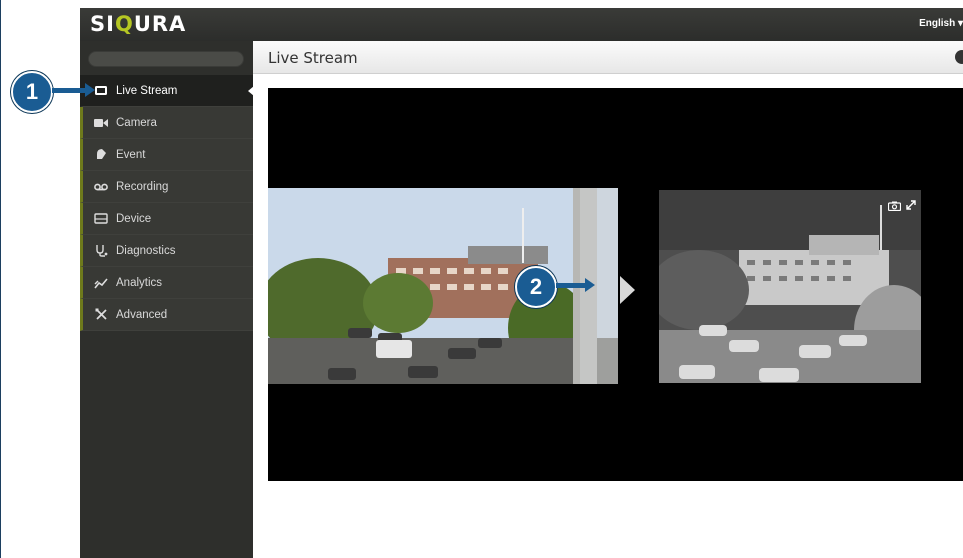  Describe the element at coordinates (101, 315) in the screenshot. I see `tools-icon` at that location.